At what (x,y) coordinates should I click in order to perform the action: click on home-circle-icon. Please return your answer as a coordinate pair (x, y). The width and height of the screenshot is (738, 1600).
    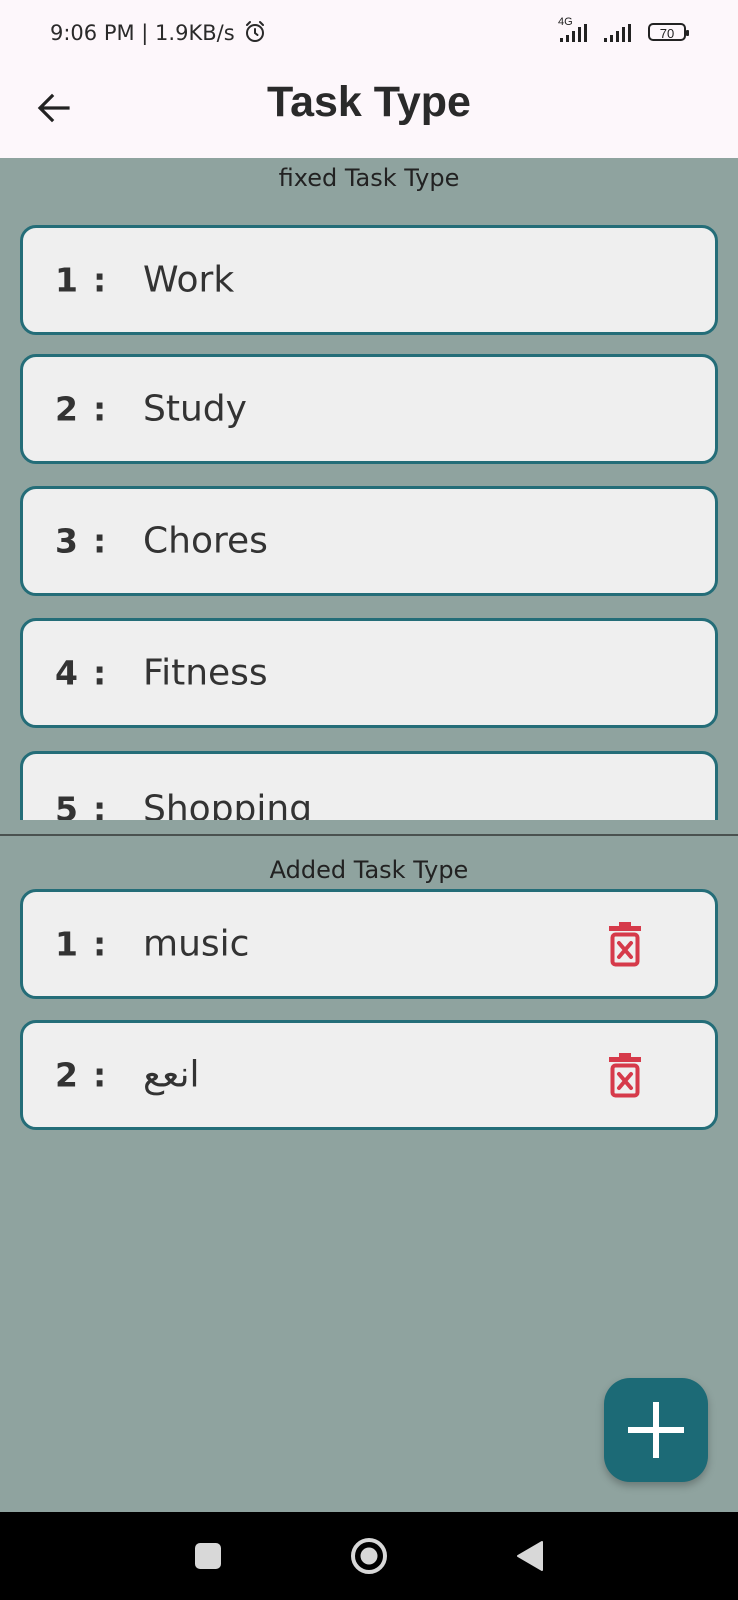
    Looking at the image, I should click on (369, 1556).